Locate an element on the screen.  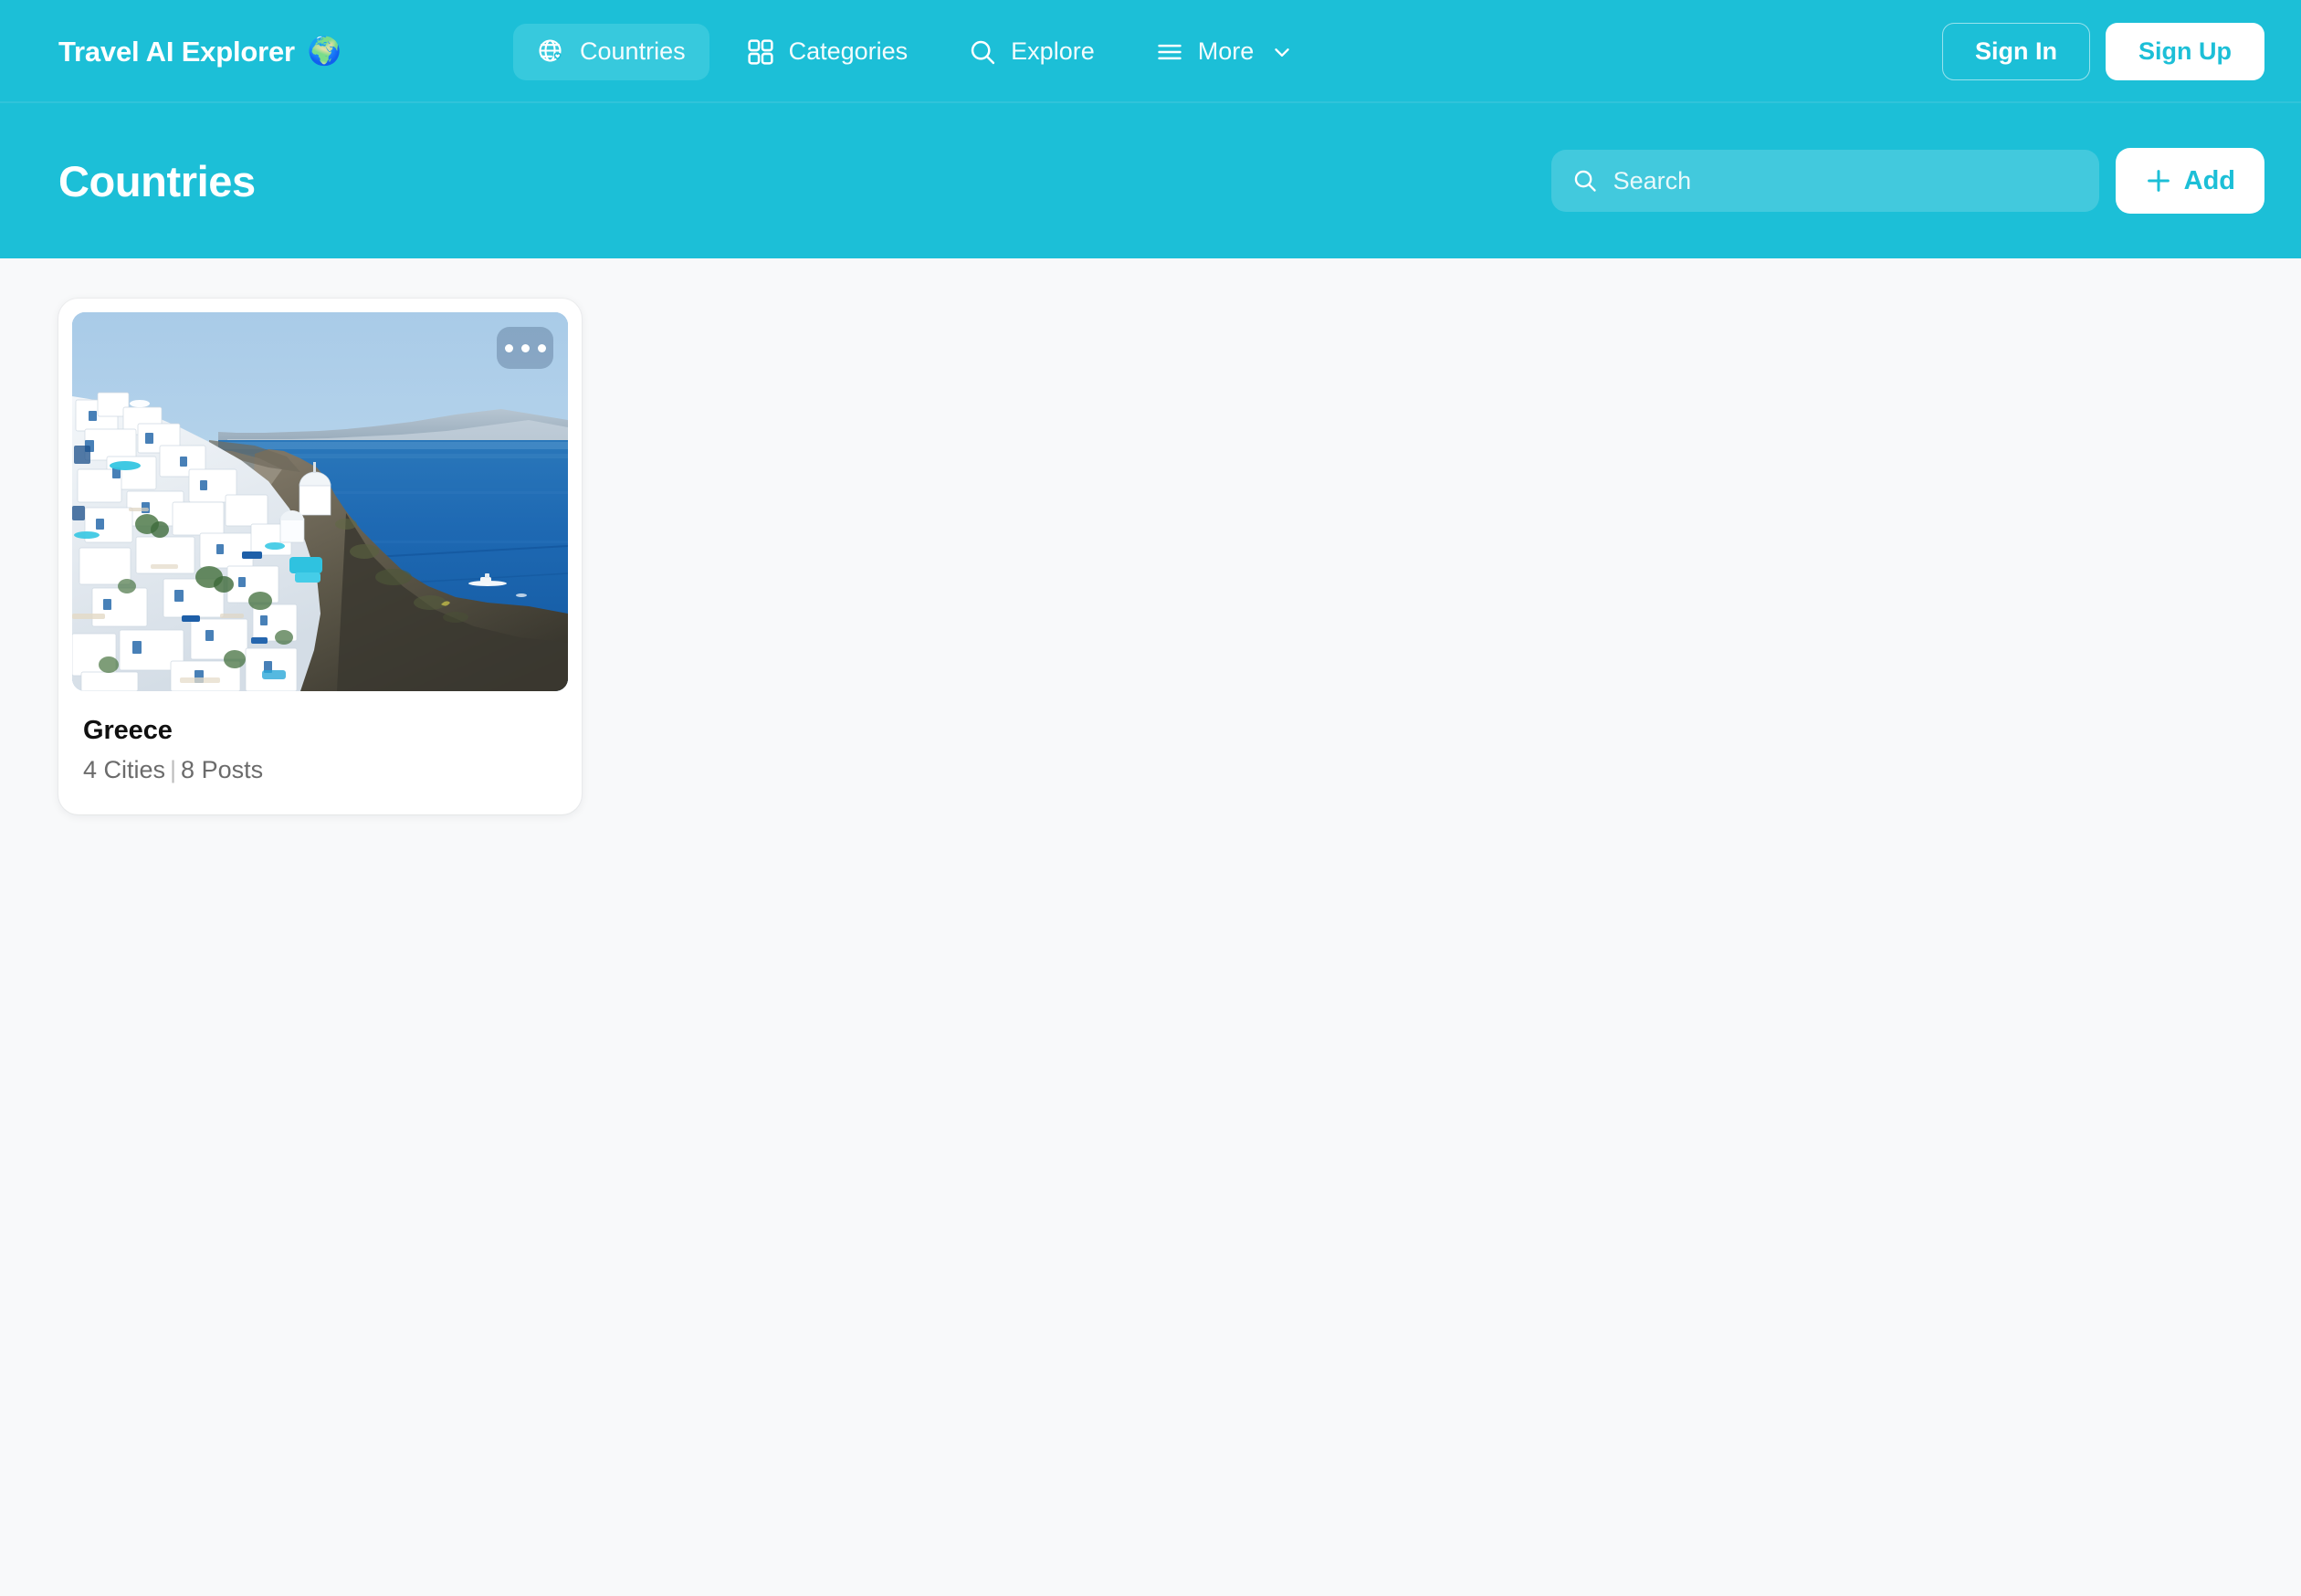
nav-item-explore: Explore is located at coordinates (1031, 52).